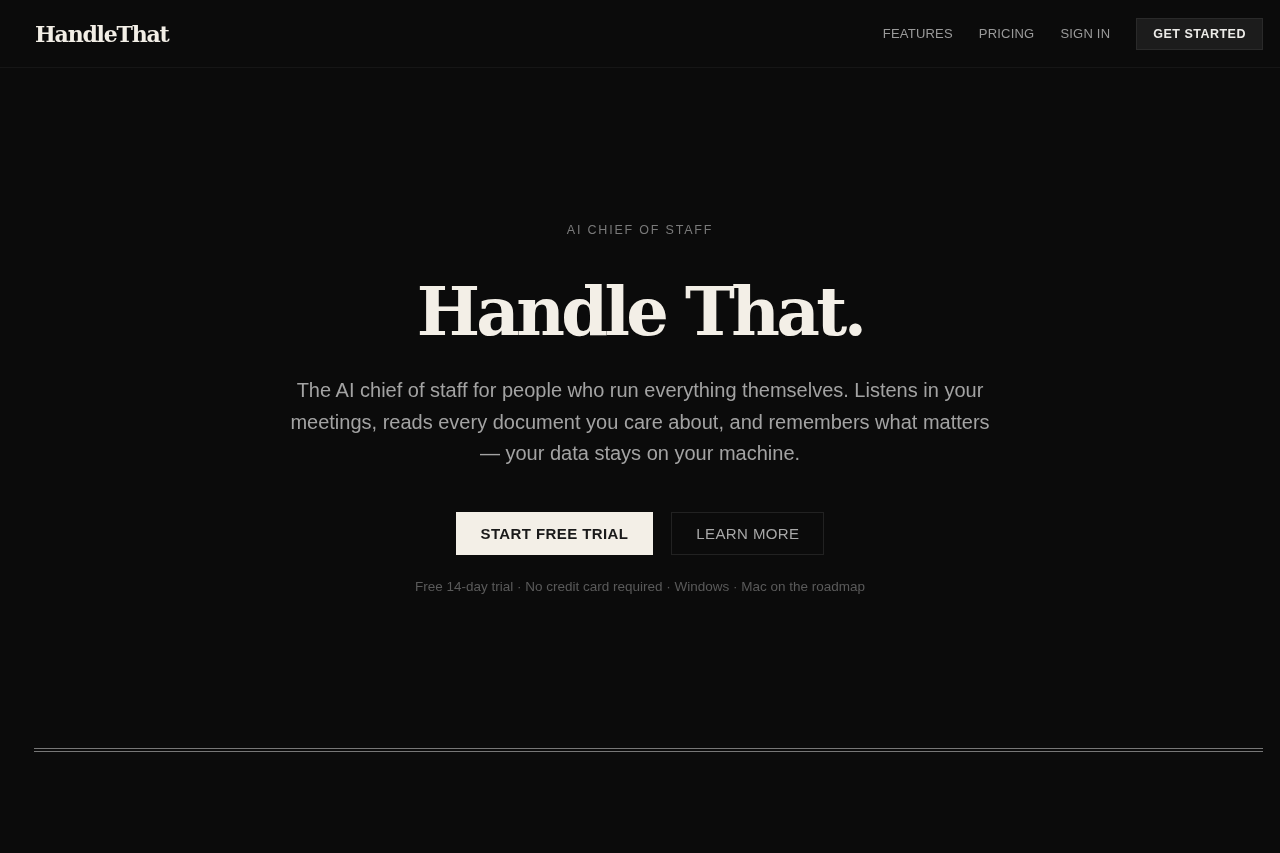 The height and width of the screenshot is (853, 1280). Describe the element at coordinates (748, 533) in the screenshot. I see `learn-more-button: LEARN MORE` at that location.